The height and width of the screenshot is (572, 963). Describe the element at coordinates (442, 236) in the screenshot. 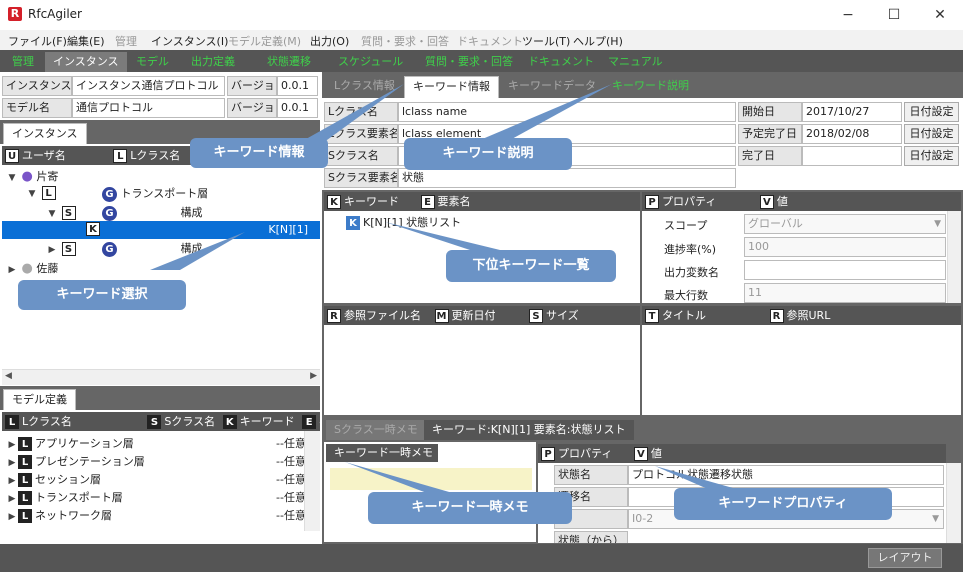

I see `pointer-kw-list` at that location.